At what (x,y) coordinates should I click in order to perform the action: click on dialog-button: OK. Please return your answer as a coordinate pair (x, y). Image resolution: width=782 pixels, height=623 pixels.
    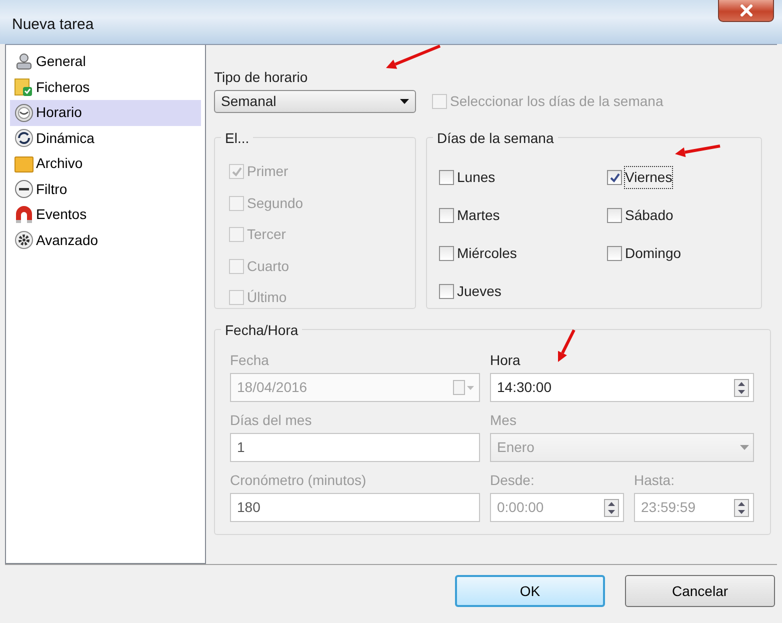
    Looking at the image, I should click on (530, 591).